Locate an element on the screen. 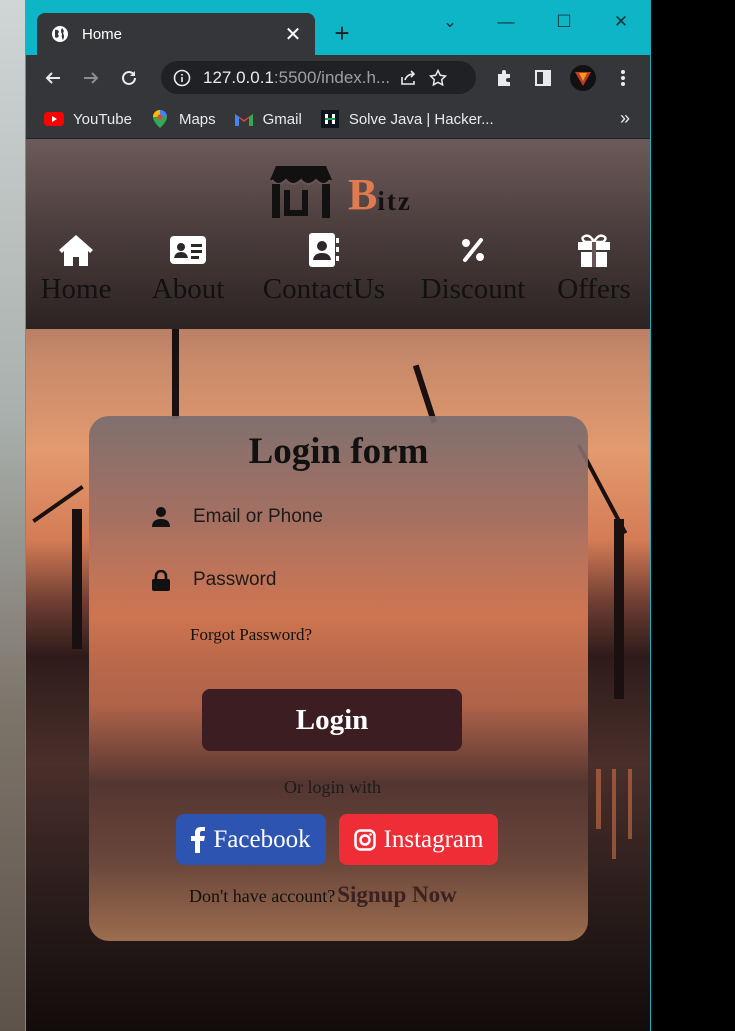  email-field-row is located at coordinates (339, 517).